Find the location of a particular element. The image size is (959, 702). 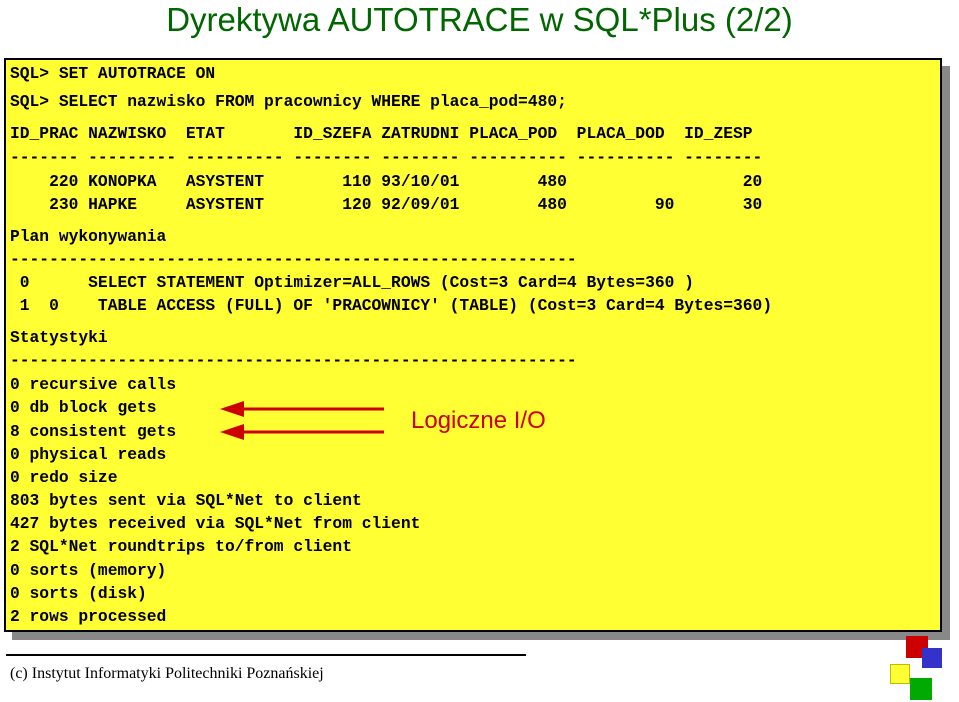

arrows-overlay is located at coordinates (302, 420).